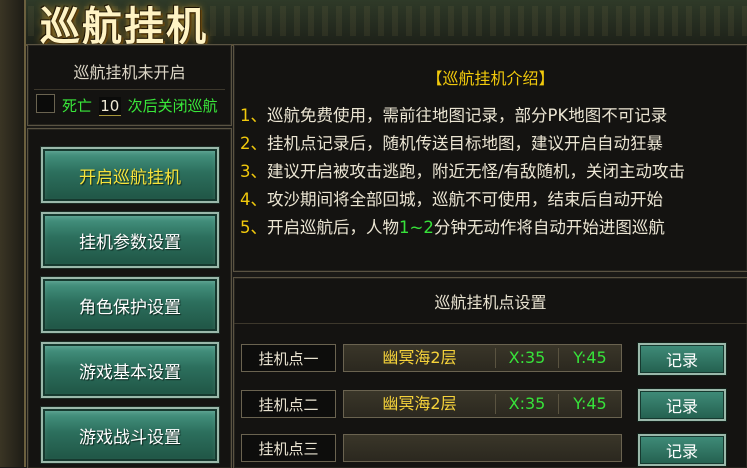 This screenshot has width=747, height=468. Describe the element at coordinates (288, 404) in the screenshot. I see `point-2-label: 挂机点二` at that location.